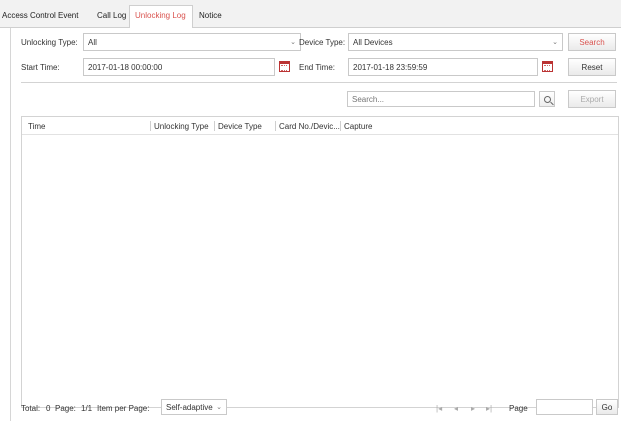  I want to click on search-icon, so click(547, 99).